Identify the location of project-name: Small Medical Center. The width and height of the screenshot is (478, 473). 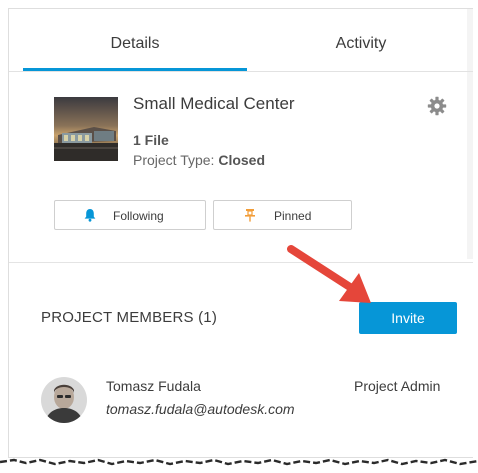
(214, 103).